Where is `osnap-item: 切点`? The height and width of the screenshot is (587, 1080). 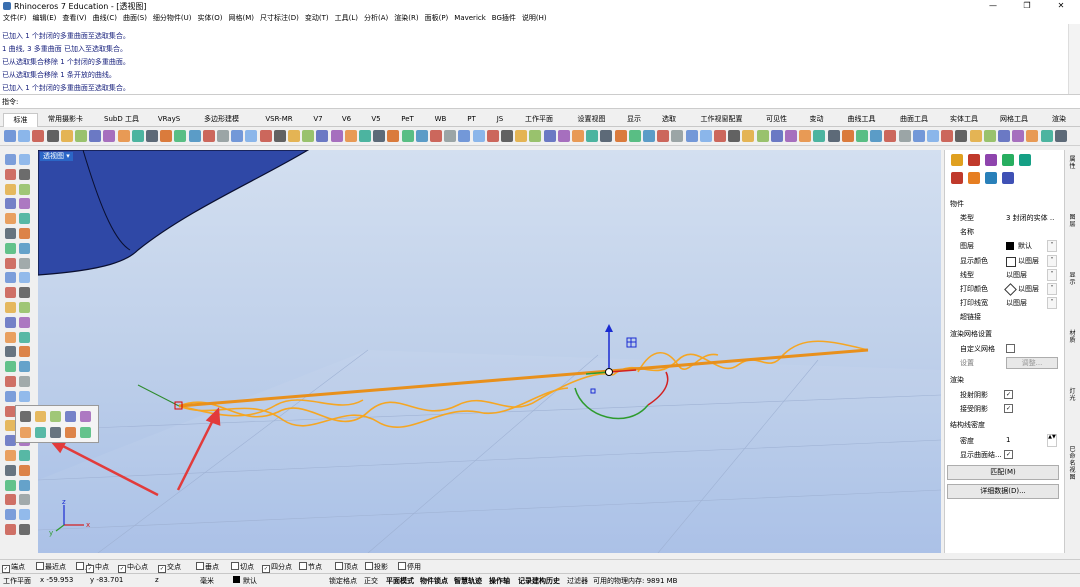
osnap-item: 切点 is located at coordinates (242, 567).